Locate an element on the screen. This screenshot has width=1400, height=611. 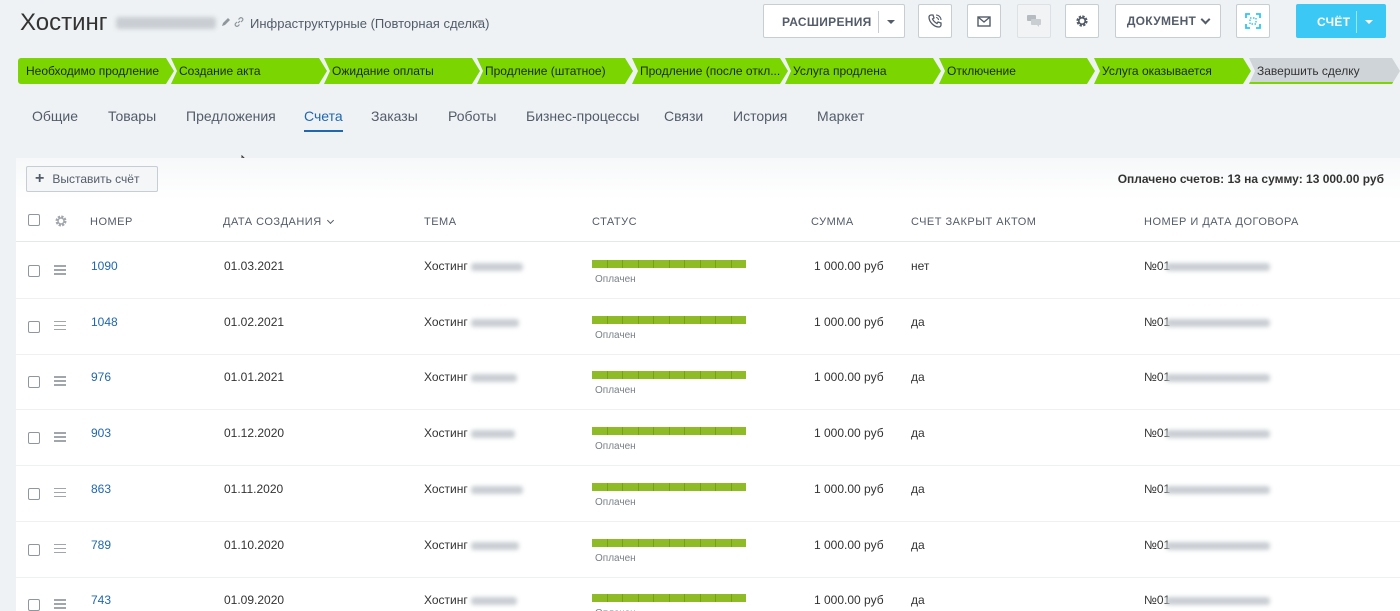
stage-finish-deal: Завершить сделку is located at coordinates (1324, 71).